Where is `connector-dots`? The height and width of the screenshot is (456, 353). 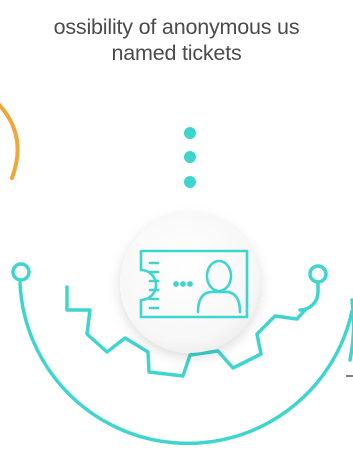
connector-dots is located at coordinates (190, 157).